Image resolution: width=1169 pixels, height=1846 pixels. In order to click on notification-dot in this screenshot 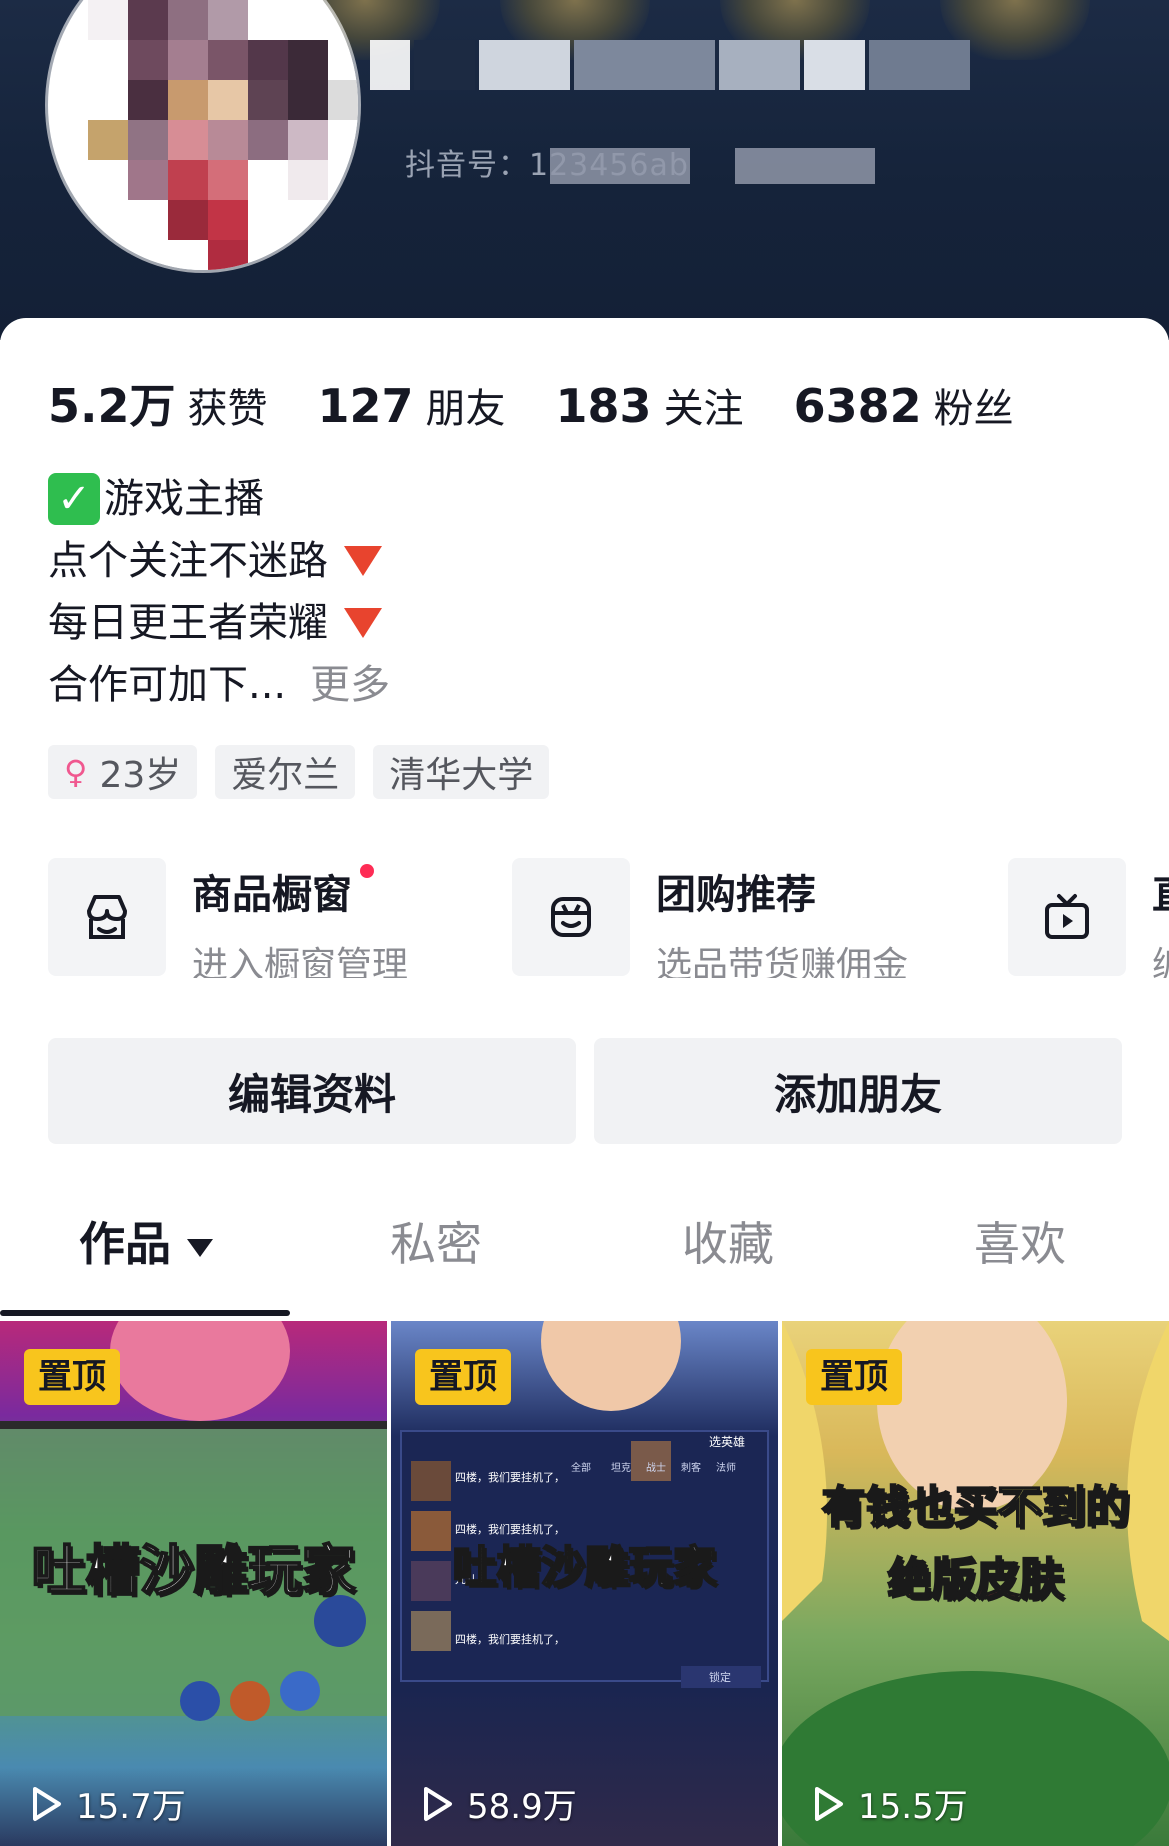, I will do `click(367, 871)`.